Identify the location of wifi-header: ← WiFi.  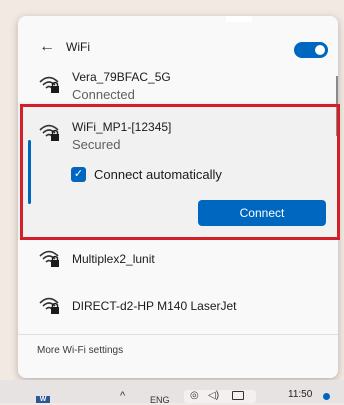
(178, 48).